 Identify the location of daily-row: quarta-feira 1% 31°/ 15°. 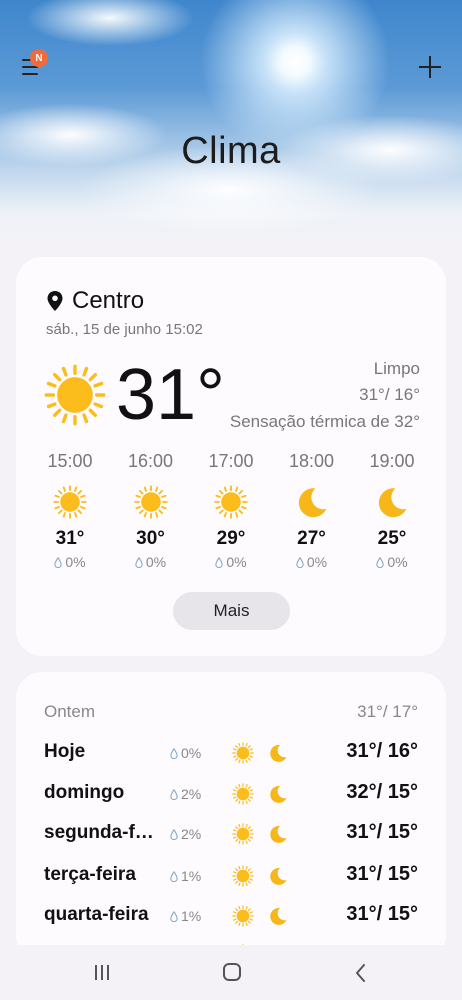
(231, 916).